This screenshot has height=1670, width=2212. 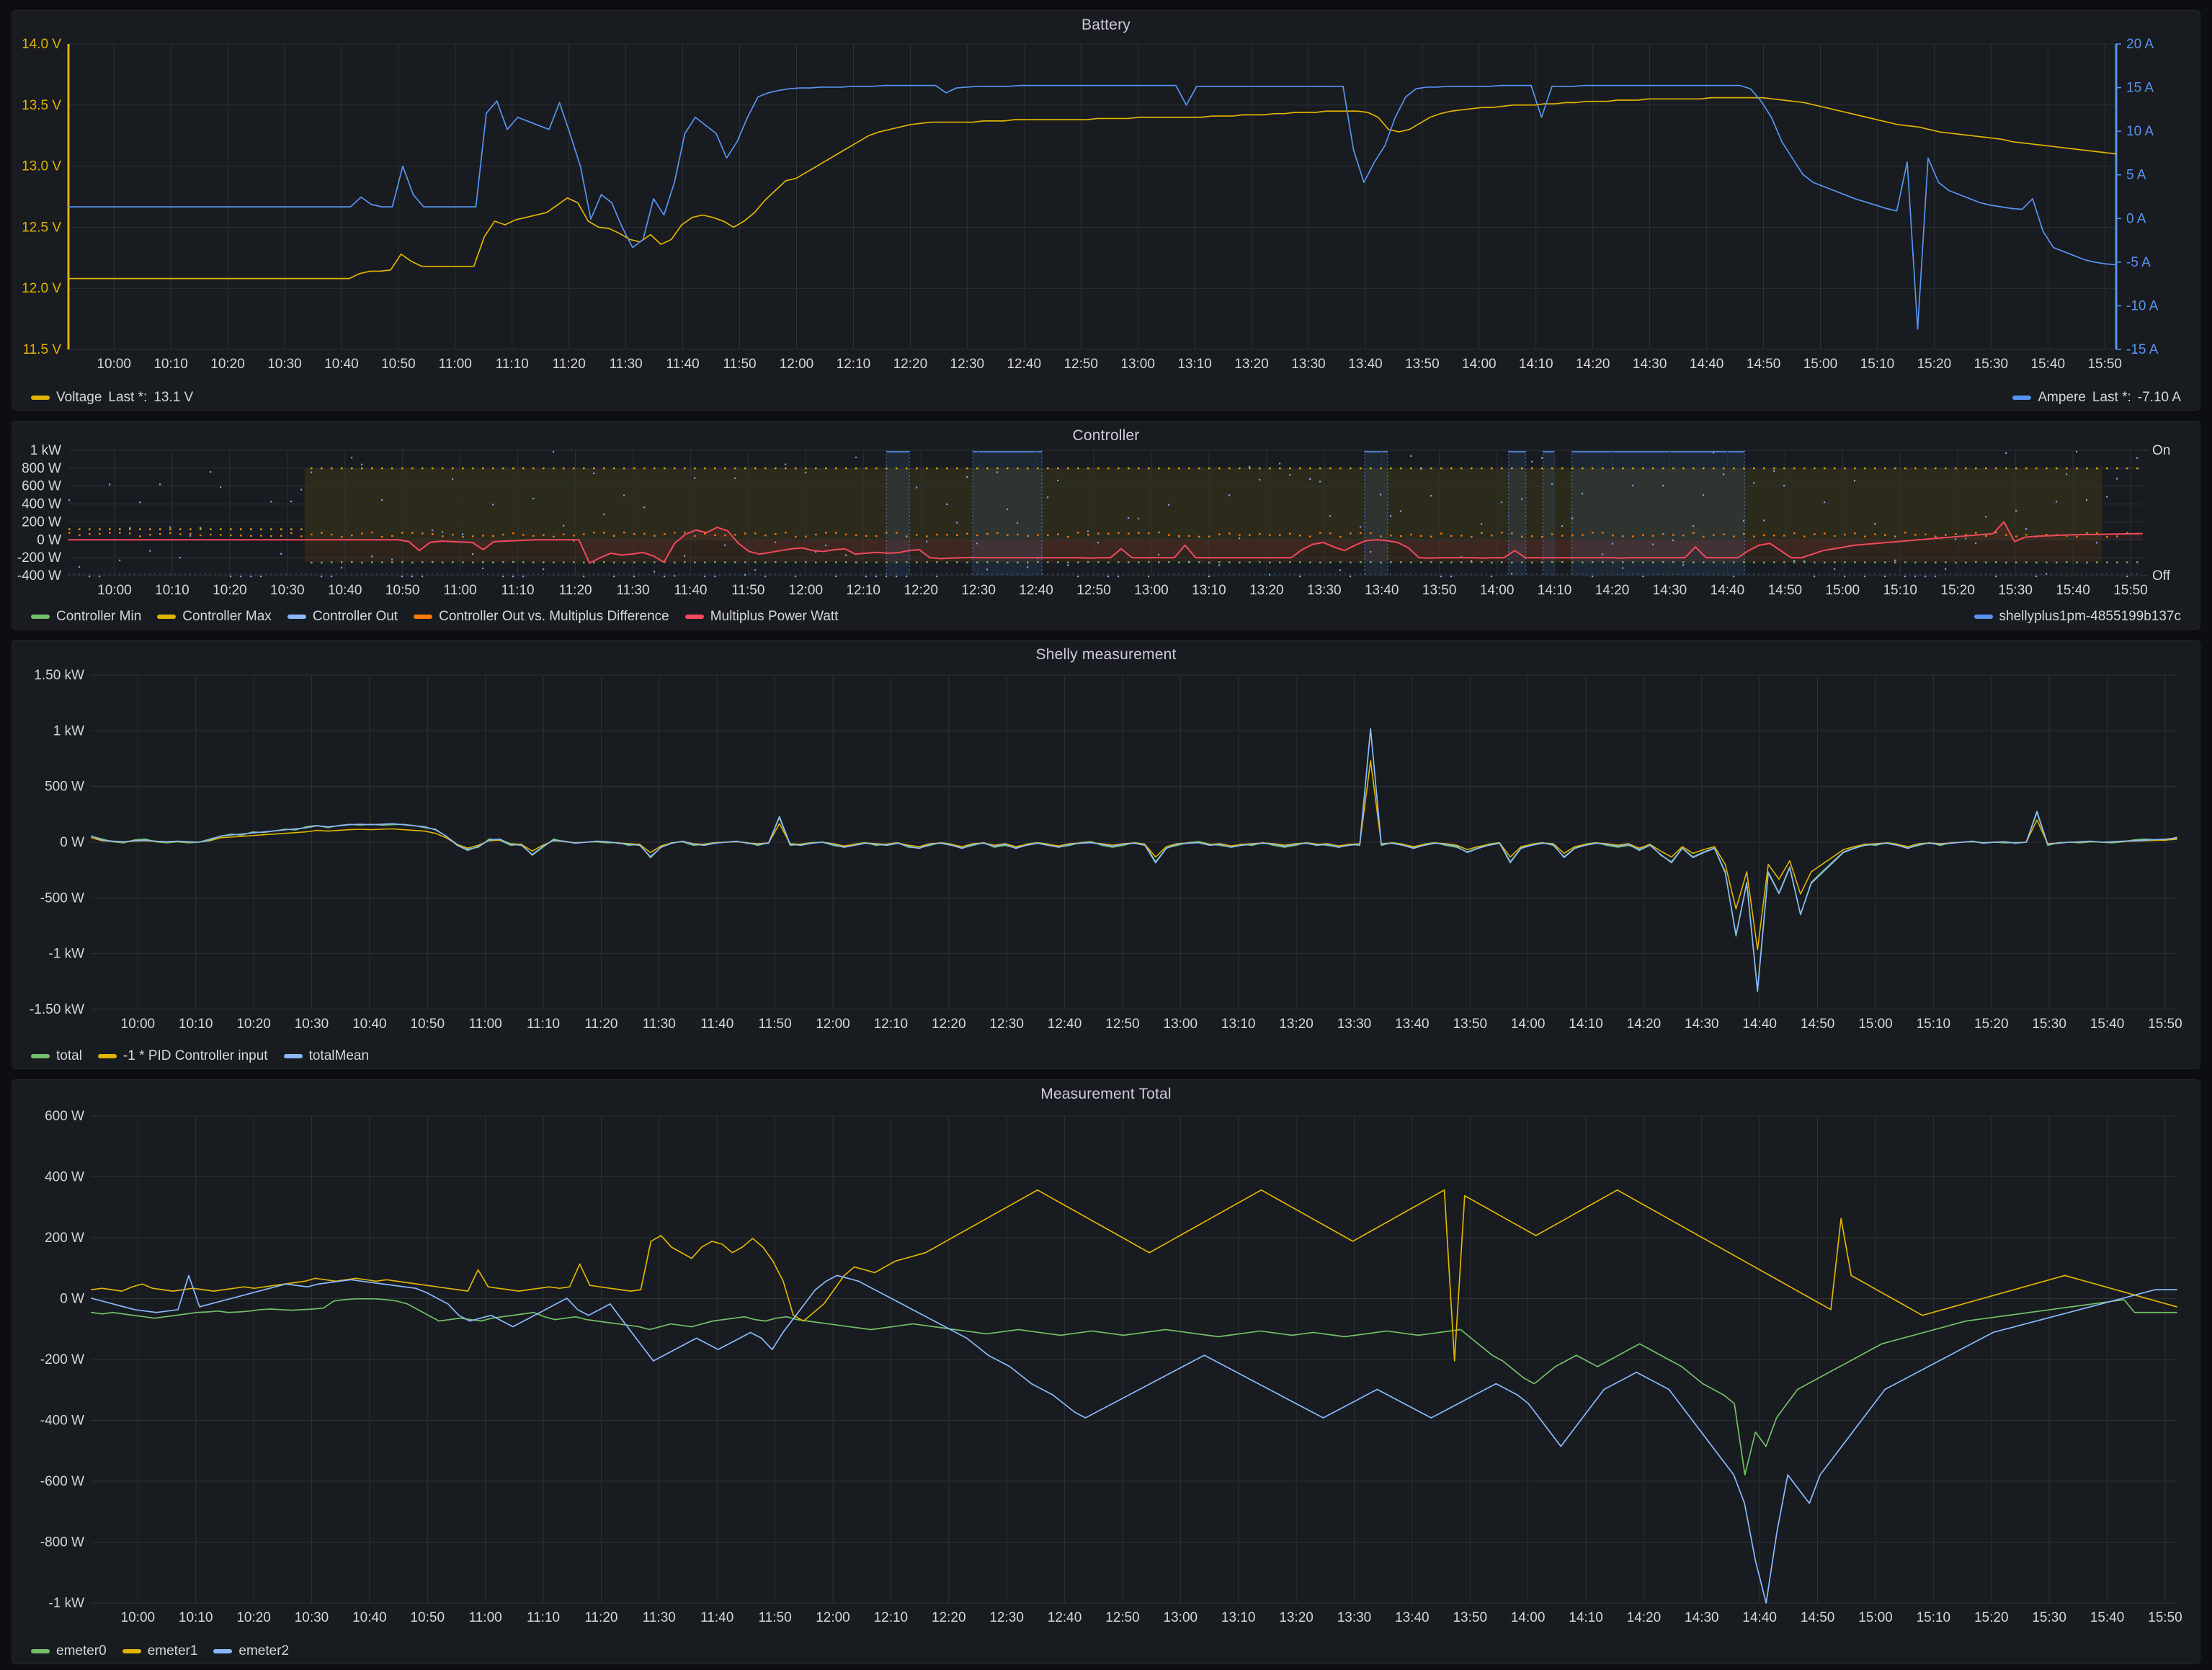 I want to click on legend-item-emeter0: emeter0, so click(x=69, y=1651).